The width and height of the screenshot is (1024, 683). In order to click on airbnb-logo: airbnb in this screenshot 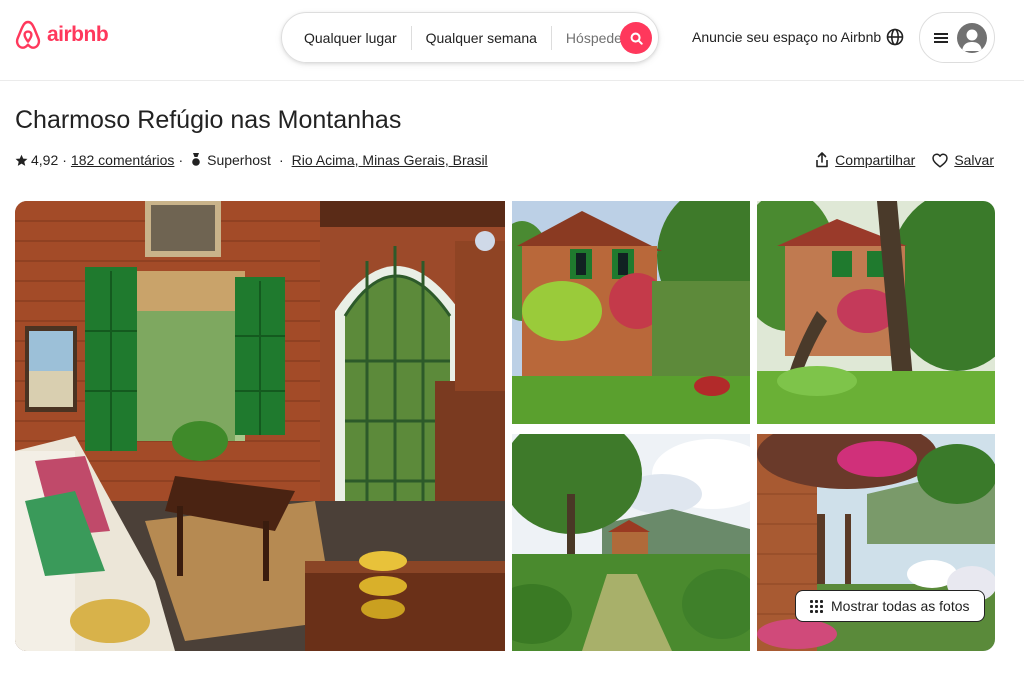, I will do `click(62, 35)`.